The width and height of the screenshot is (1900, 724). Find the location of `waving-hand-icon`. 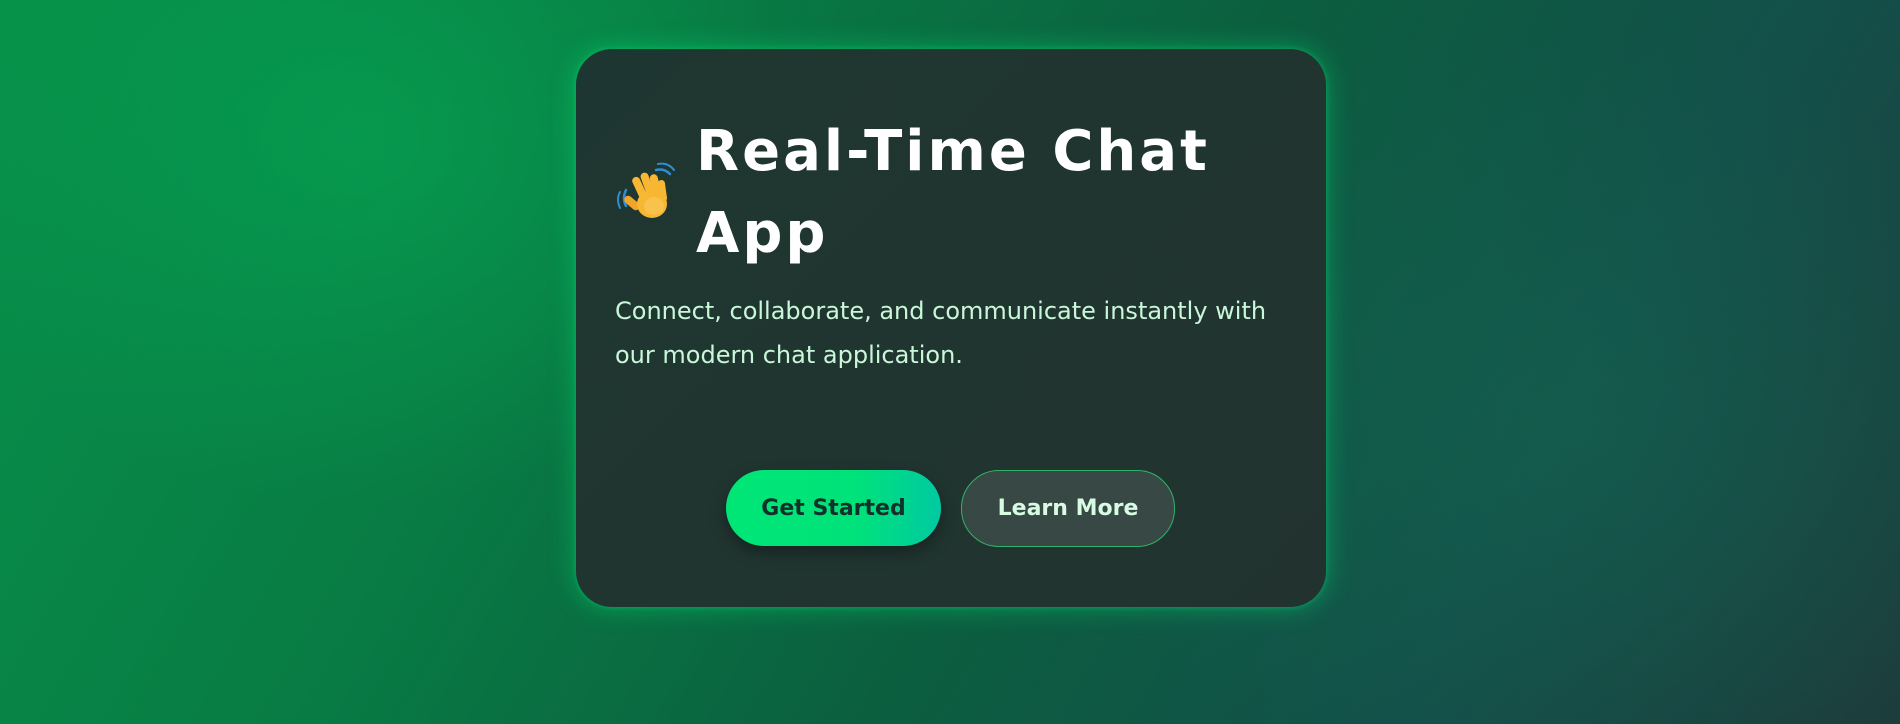

waving-hand-icon is located at coordinates (647, 193).